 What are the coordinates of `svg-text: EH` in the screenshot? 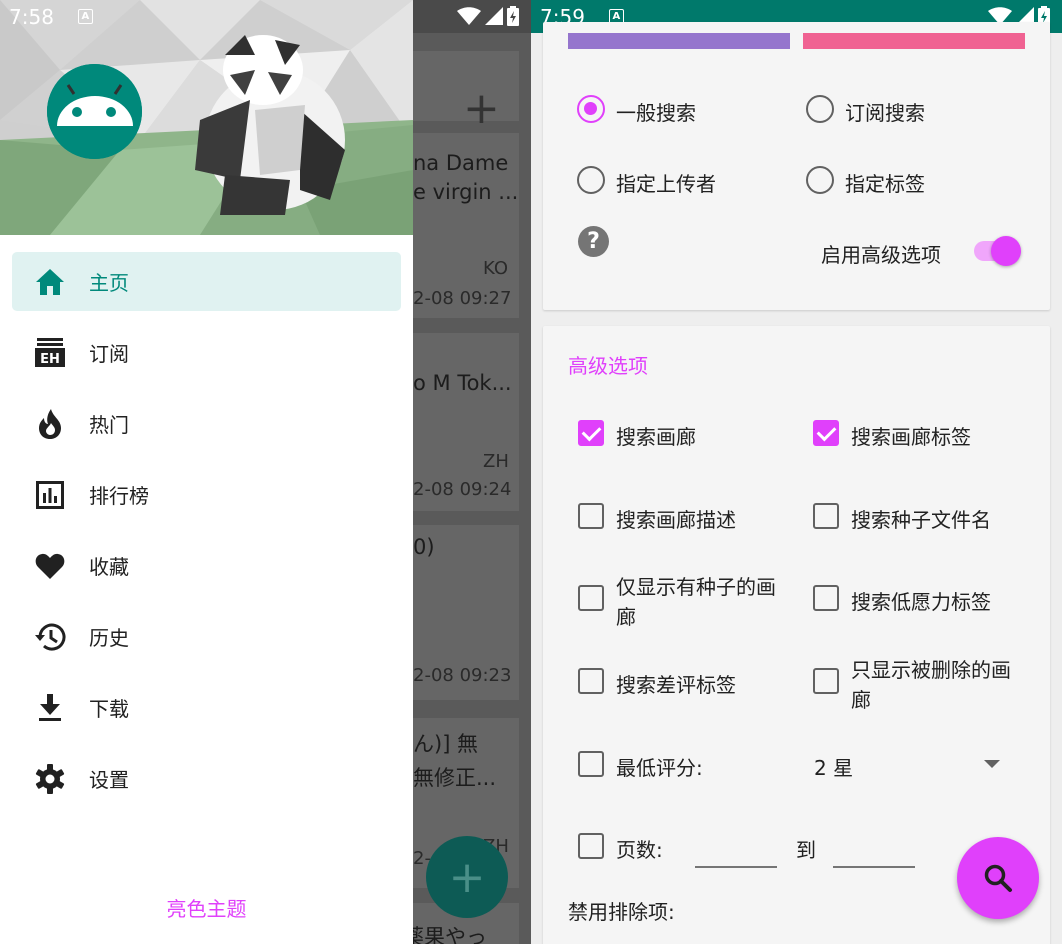 It's located at (50, 359).